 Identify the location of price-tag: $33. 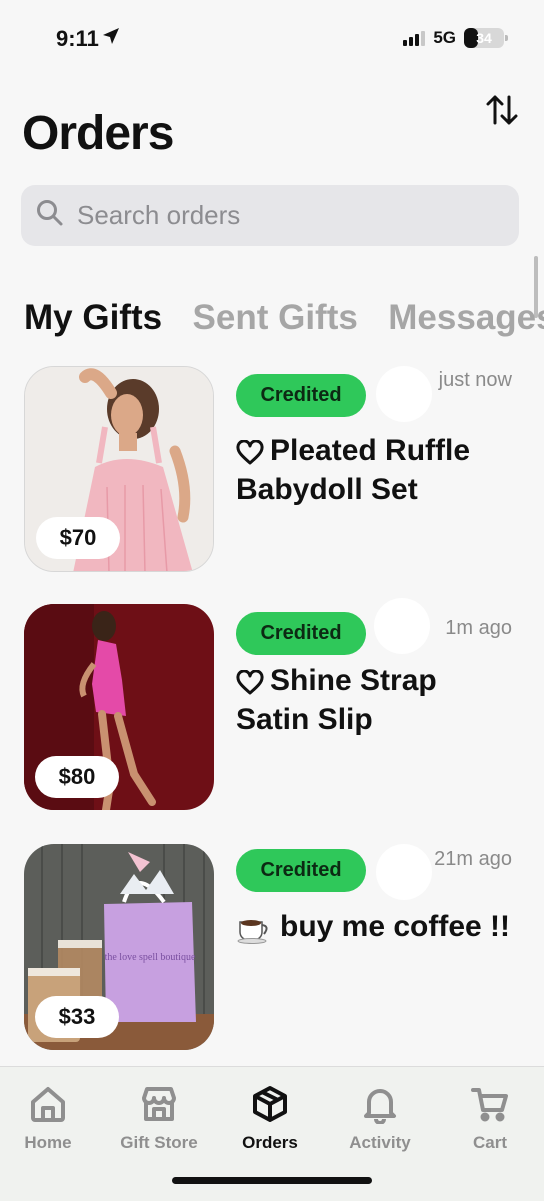
(77, 1017).